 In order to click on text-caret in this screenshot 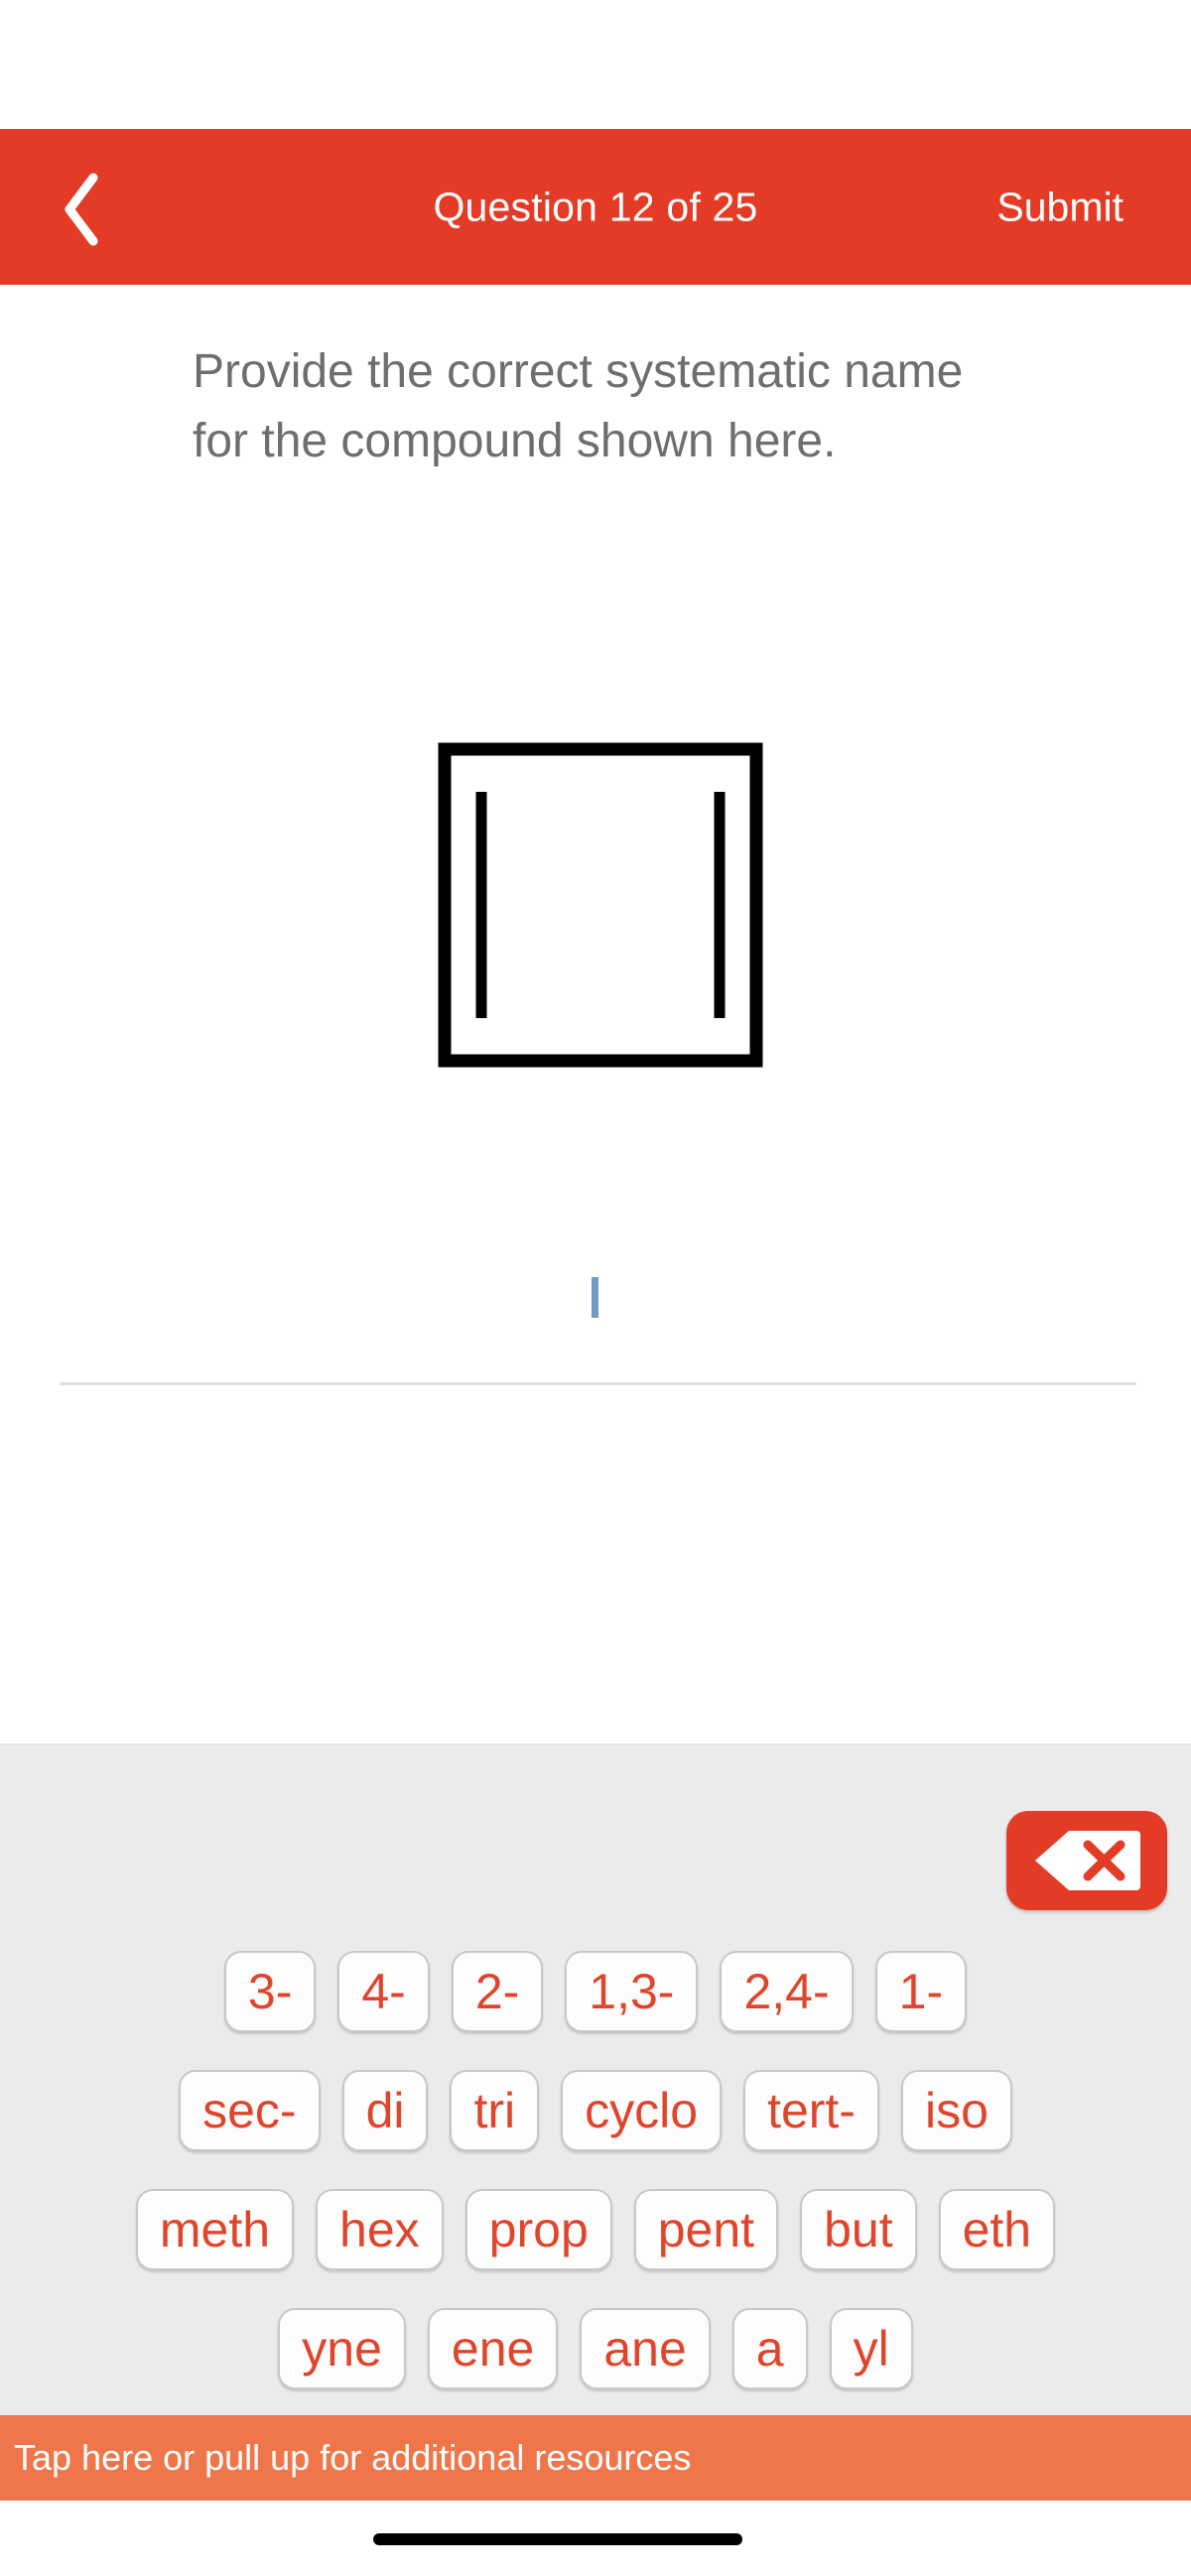, I will do `click(595, 1297)`.